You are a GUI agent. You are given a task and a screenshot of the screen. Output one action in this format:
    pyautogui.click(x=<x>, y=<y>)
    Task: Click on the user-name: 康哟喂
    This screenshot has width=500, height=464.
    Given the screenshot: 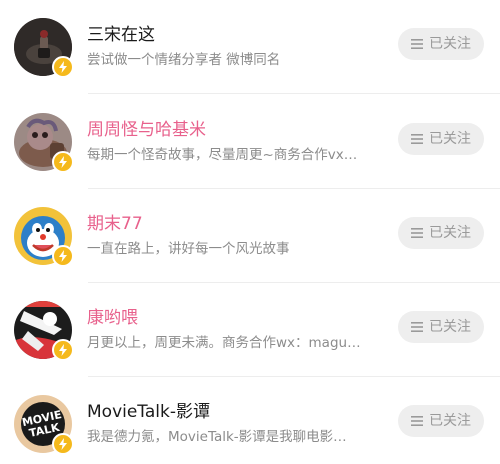 What is the action you would take?
    pyautogui.click(x=112, y=318)
    